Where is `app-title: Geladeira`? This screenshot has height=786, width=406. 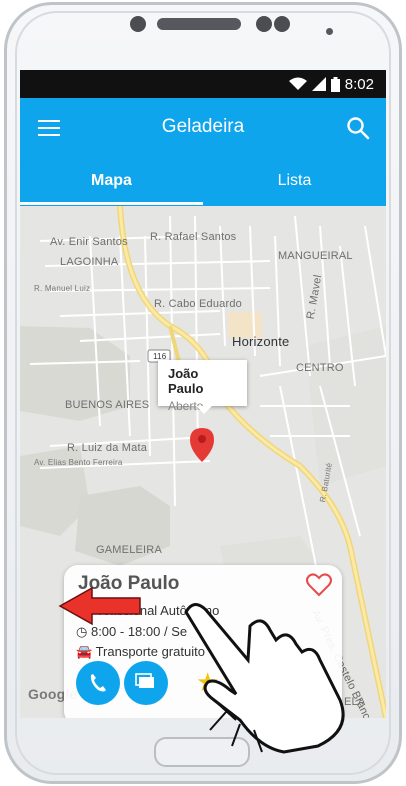
app-title: Geladeira is located at coordinates (203, 126).